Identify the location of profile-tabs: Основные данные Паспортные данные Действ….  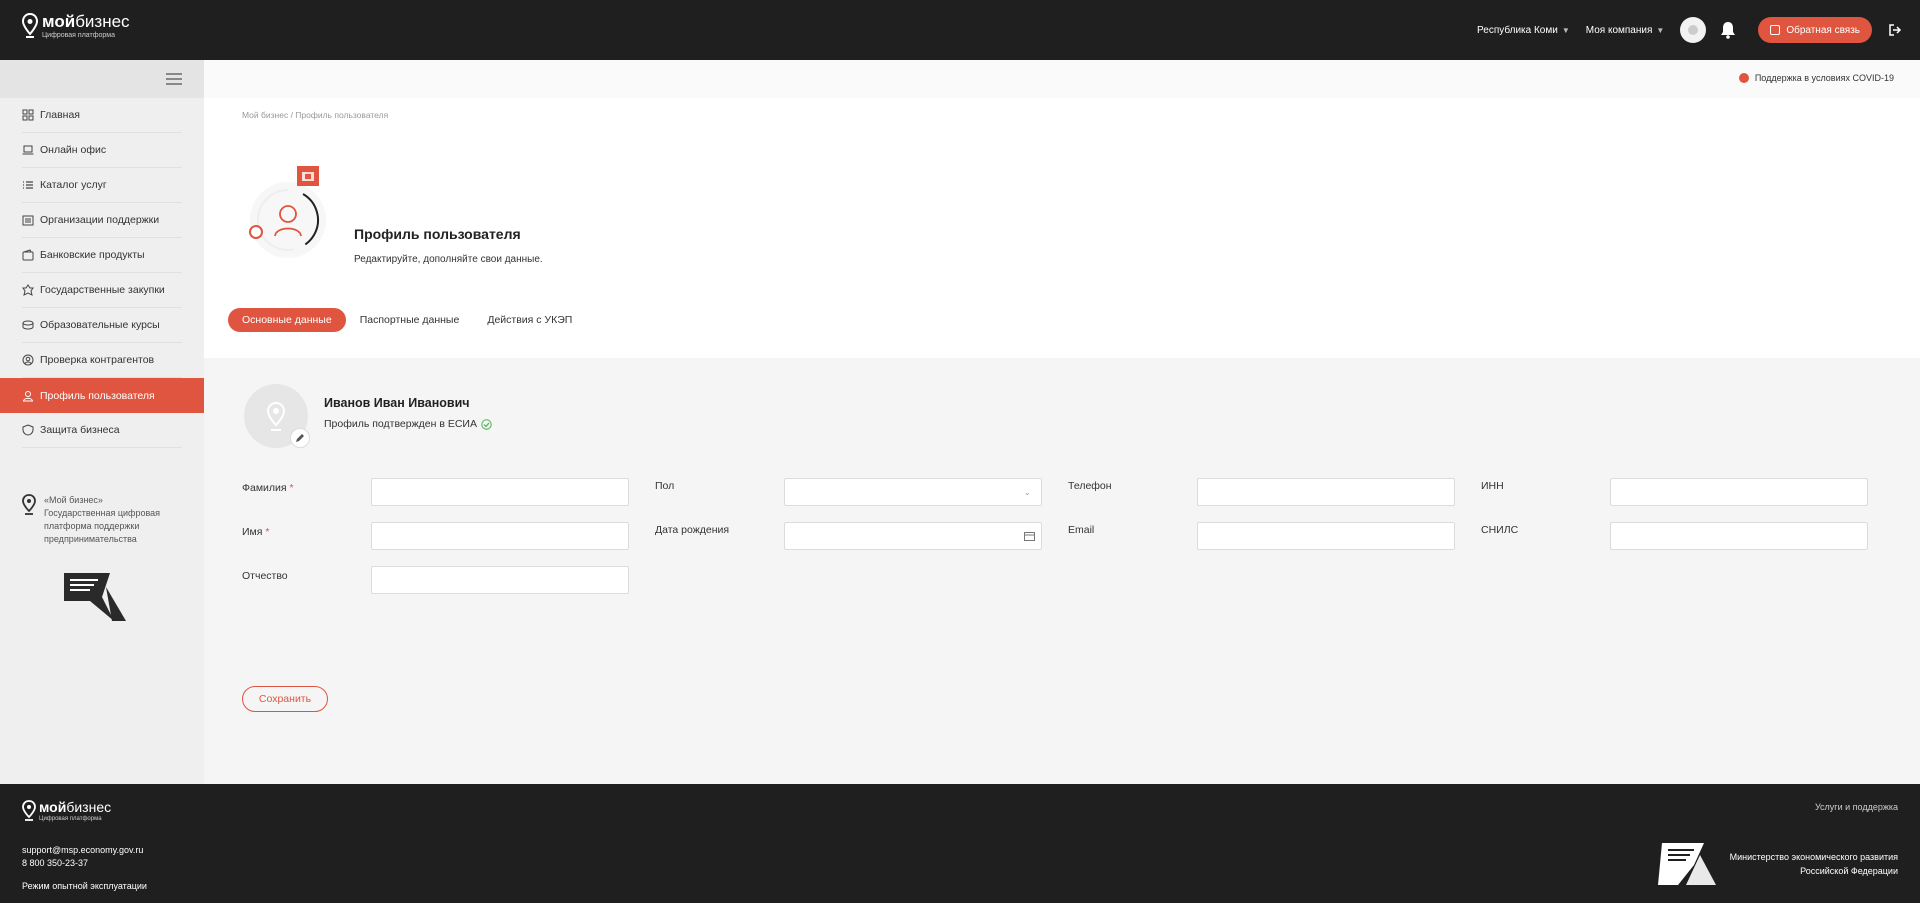
(407, 320).